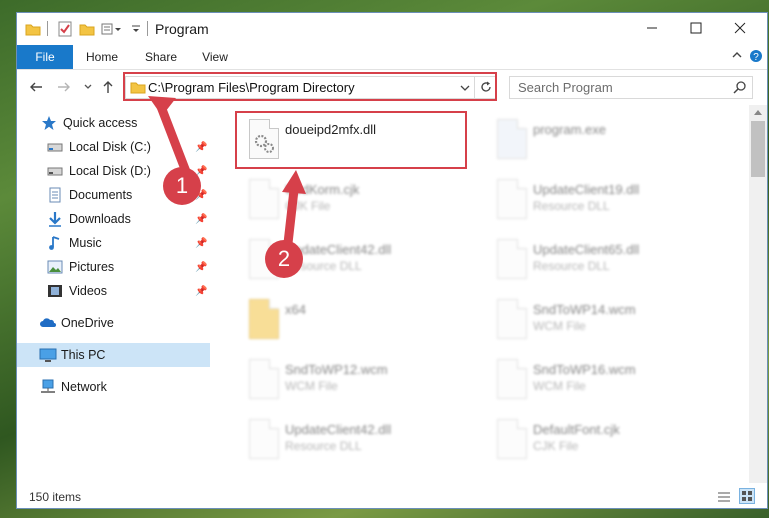 This screenshot has height=518, width=769. What do you see at coordinates (284, 259) in the screenshot?
I see `callout-badge-2: 2` at bounding box center [284, 259].